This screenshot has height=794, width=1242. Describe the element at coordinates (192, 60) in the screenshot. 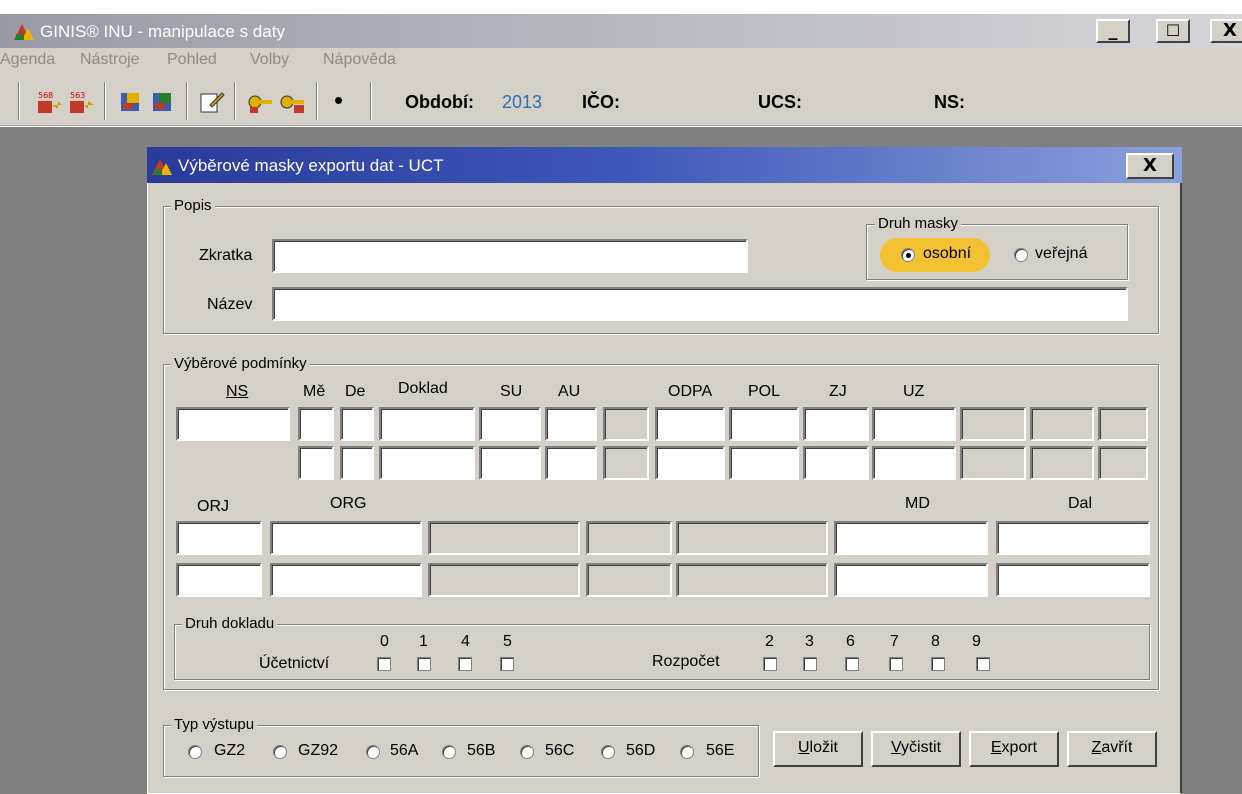

I see `menu-pohled: Pohled` at that location.